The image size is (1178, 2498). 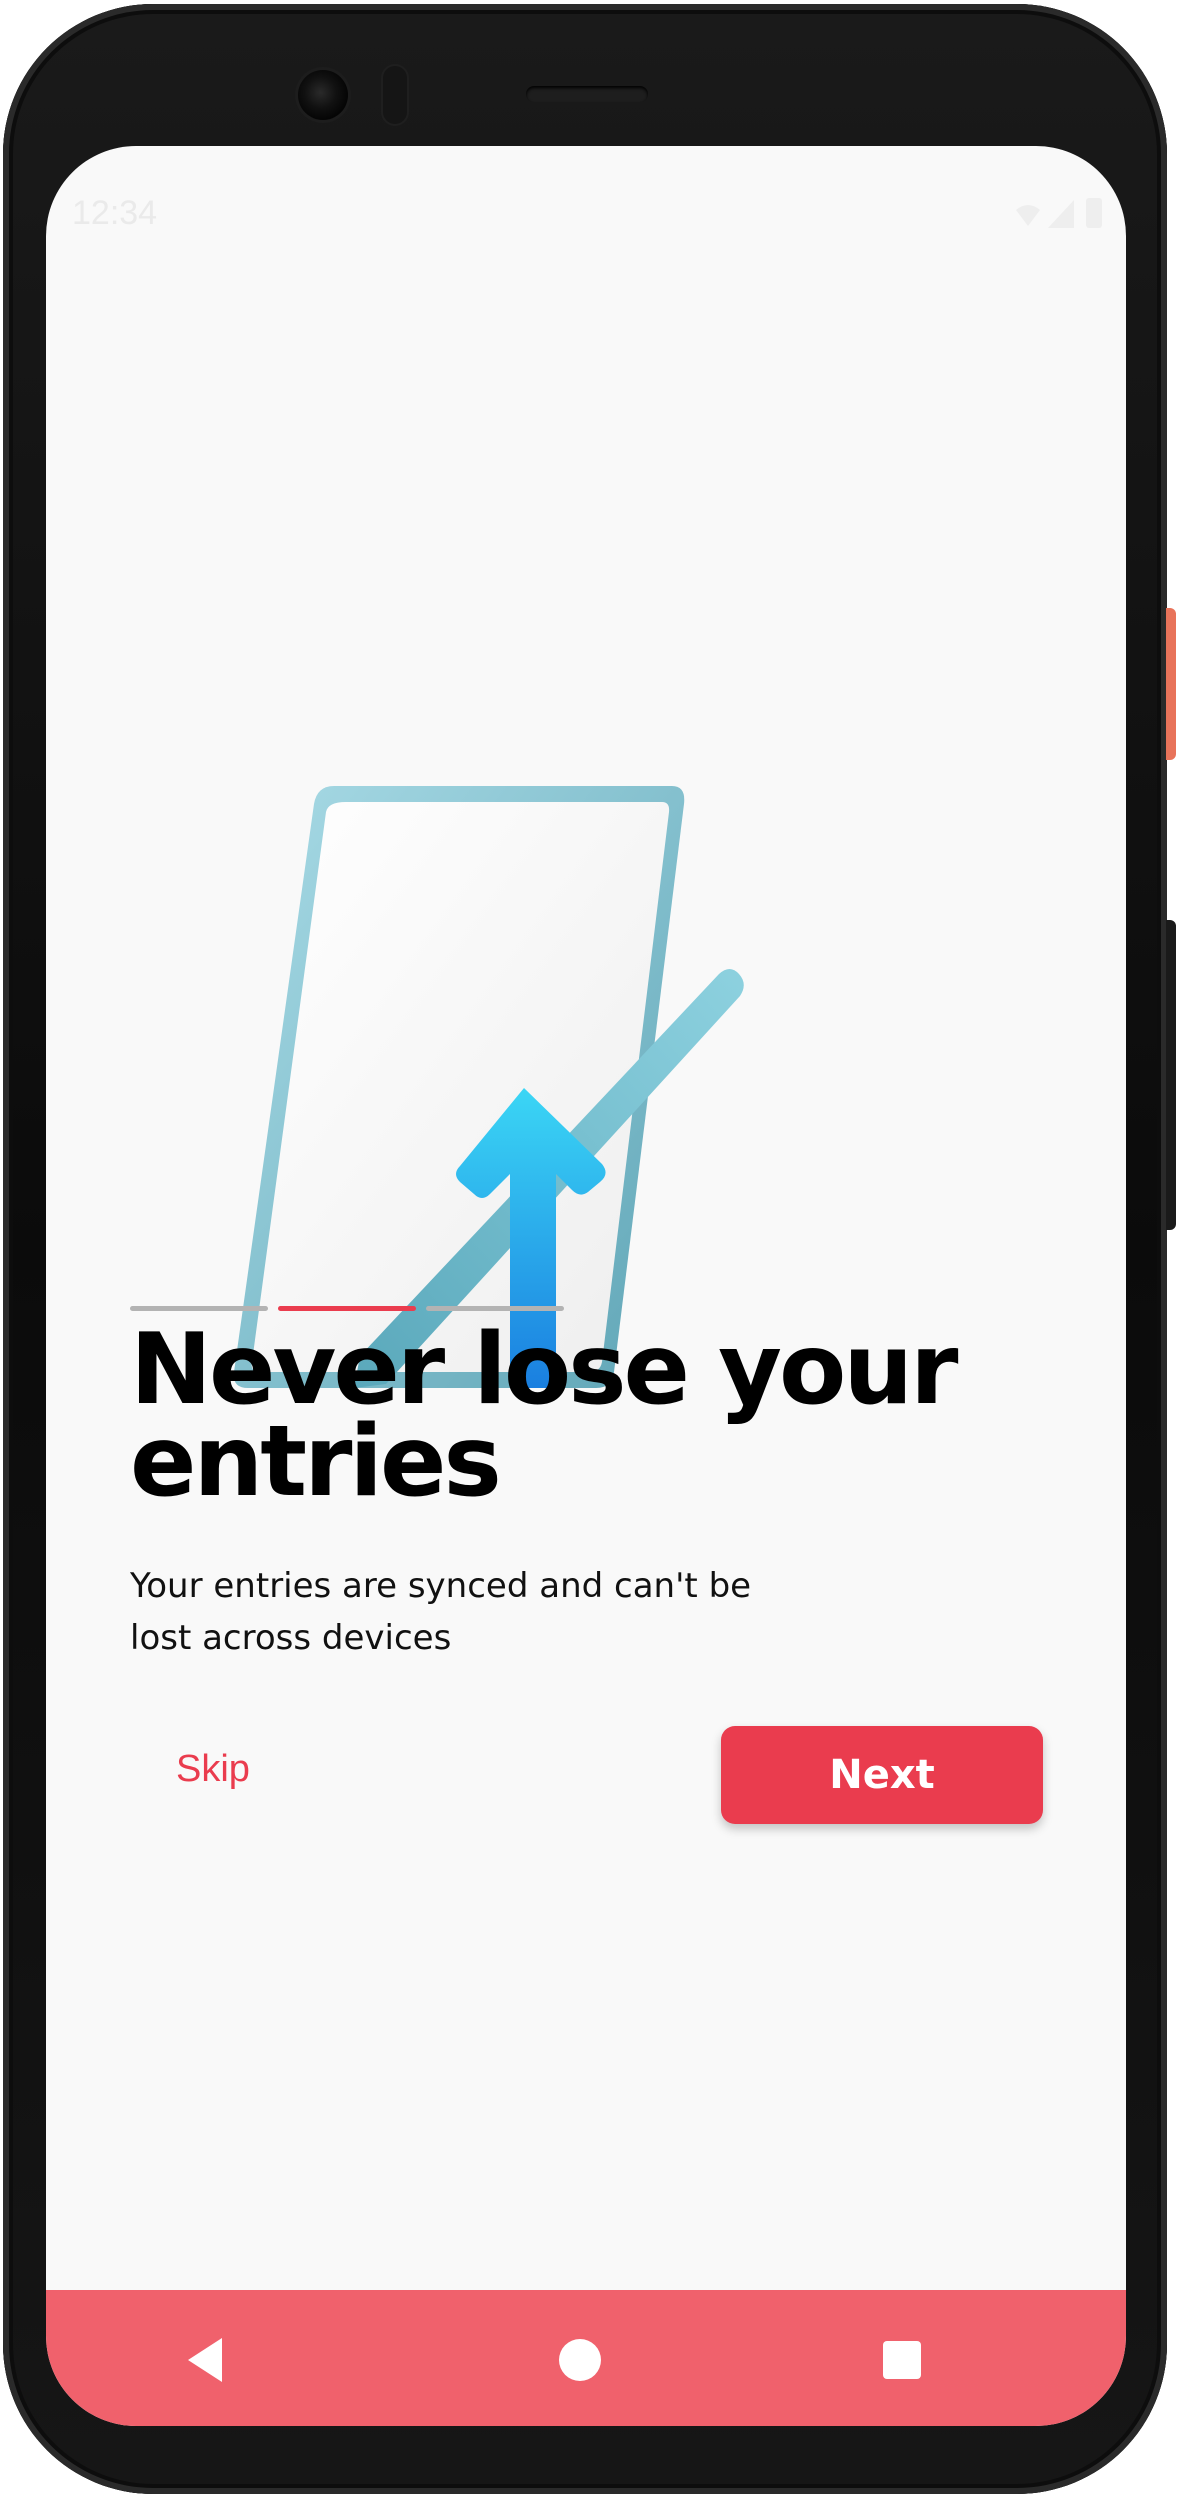 I want to click on power-button, so click(x=1171, y=684).